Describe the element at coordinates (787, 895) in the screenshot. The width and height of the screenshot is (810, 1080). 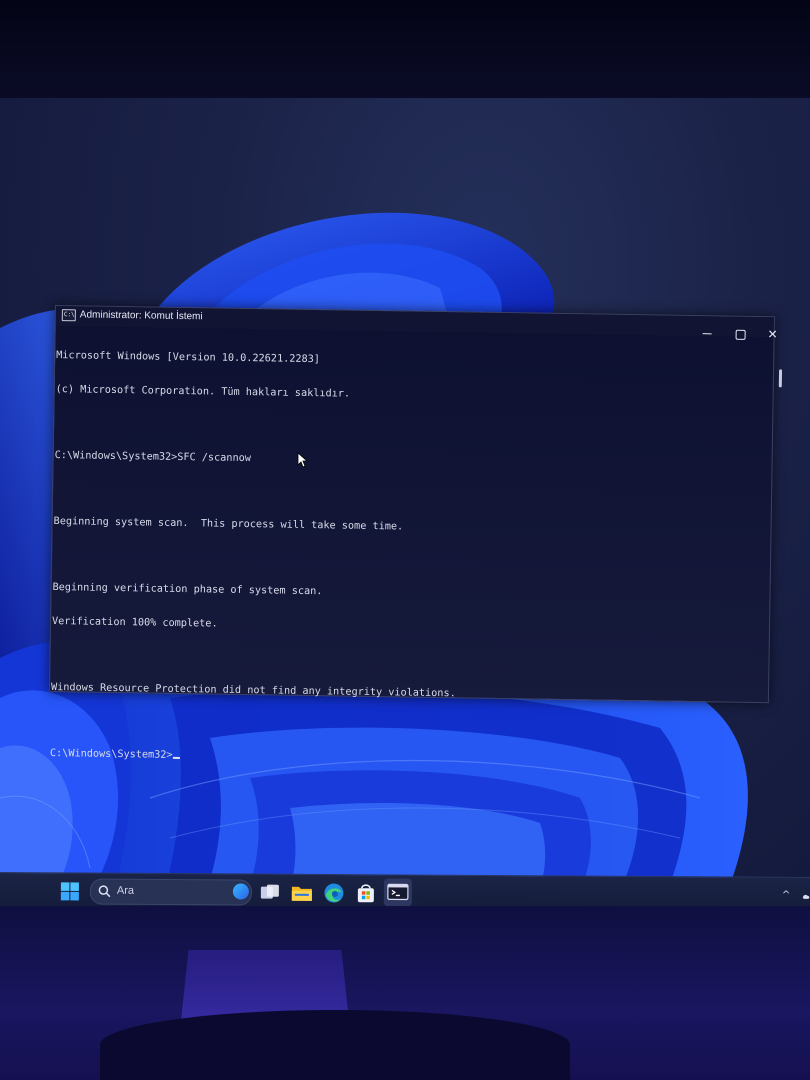
I see `tray-chevron-icon: ^` at that location.